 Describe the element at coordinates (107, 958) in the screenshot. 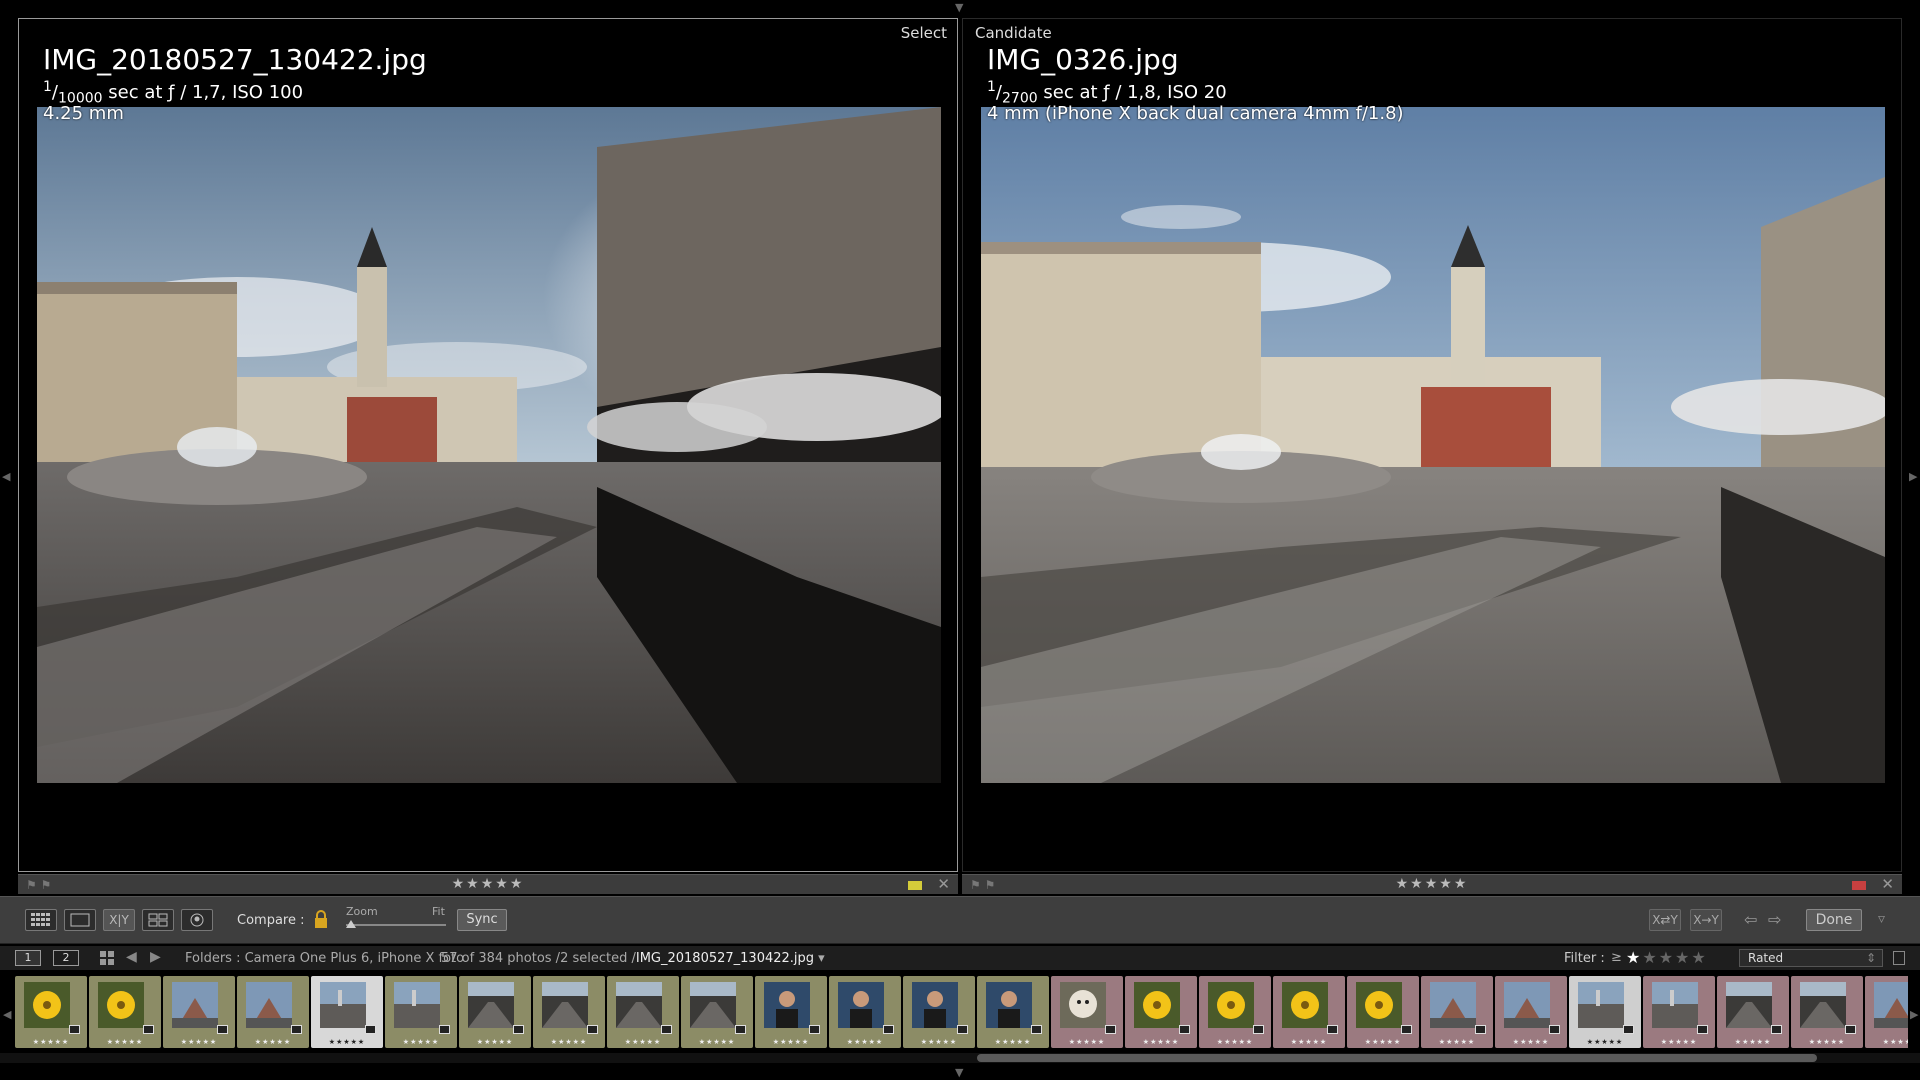

I see `grid-icon` at that location.